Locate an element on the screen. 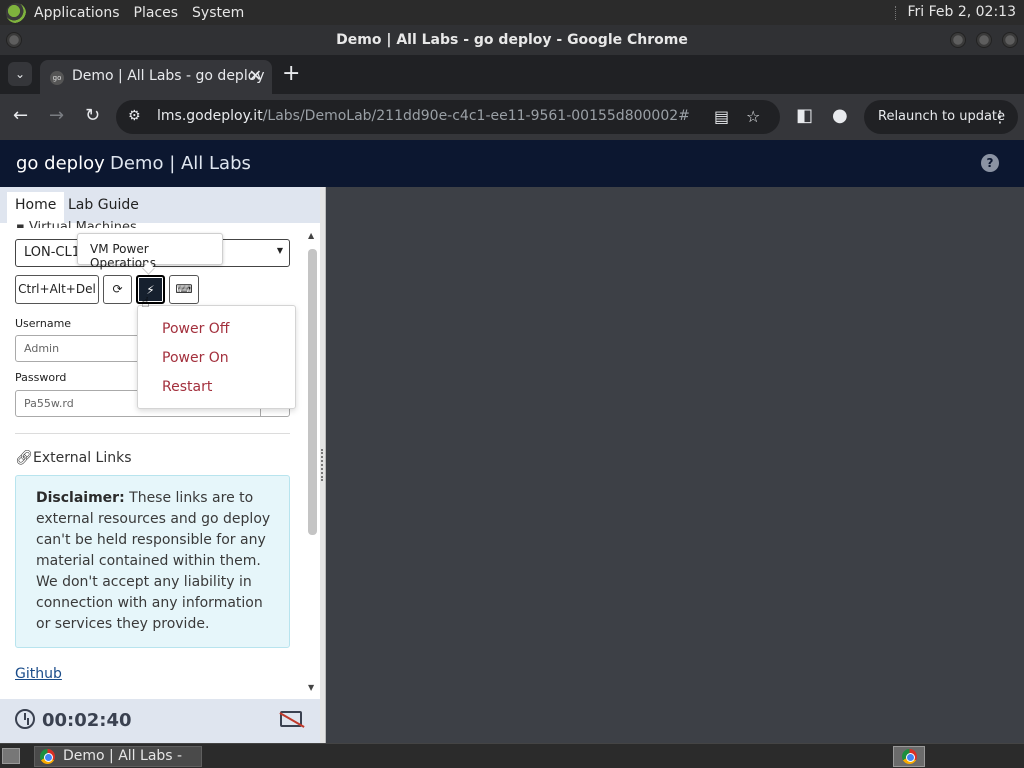  app-header: go deploy Demo | All Labs ? is located at coordinates (512, 163).